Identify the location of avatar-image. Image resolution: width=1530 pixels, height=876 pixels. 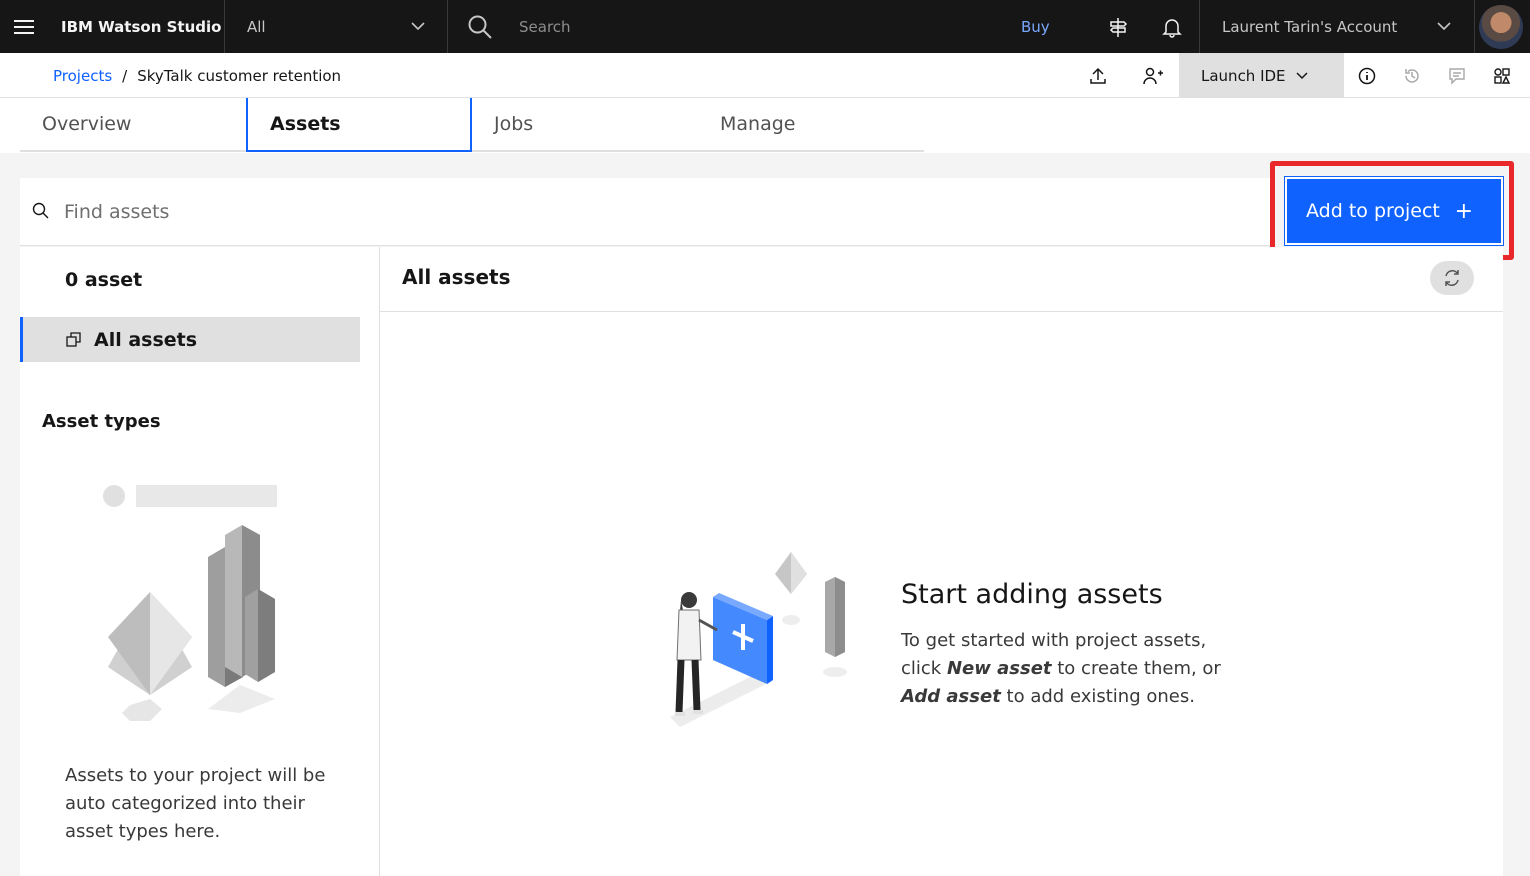
(1500, 26).